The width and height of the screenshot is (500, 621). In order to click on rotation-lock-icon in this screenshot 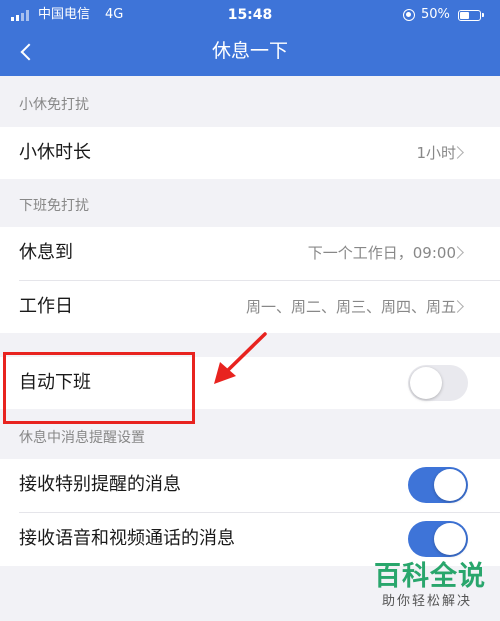, I will do `click(409, 15)`.